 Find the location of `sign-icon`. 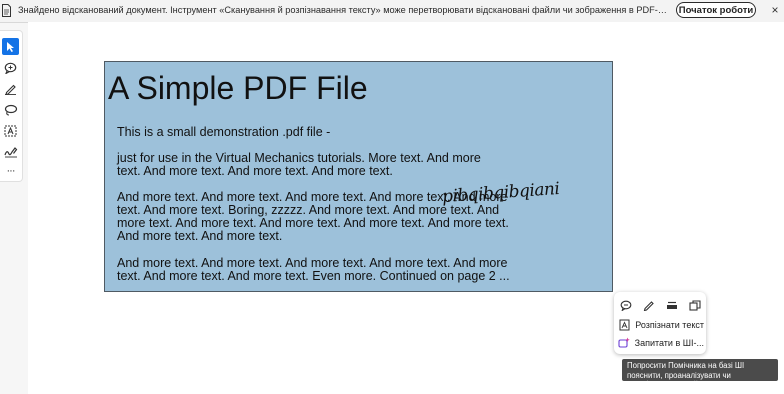

sign-icon is located at coordinates (10, 151).